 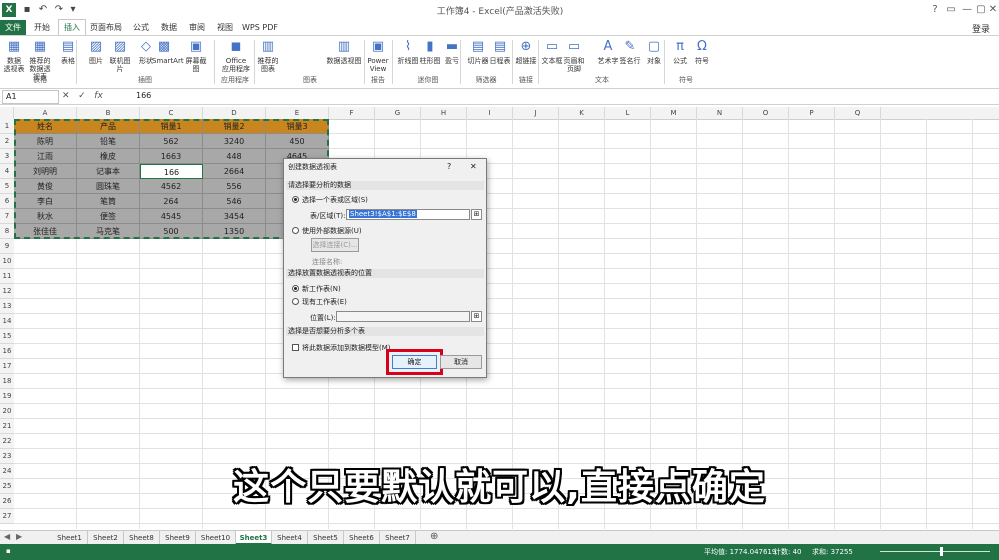 I want to click on row-header: 6, so click(x=7, y=201).